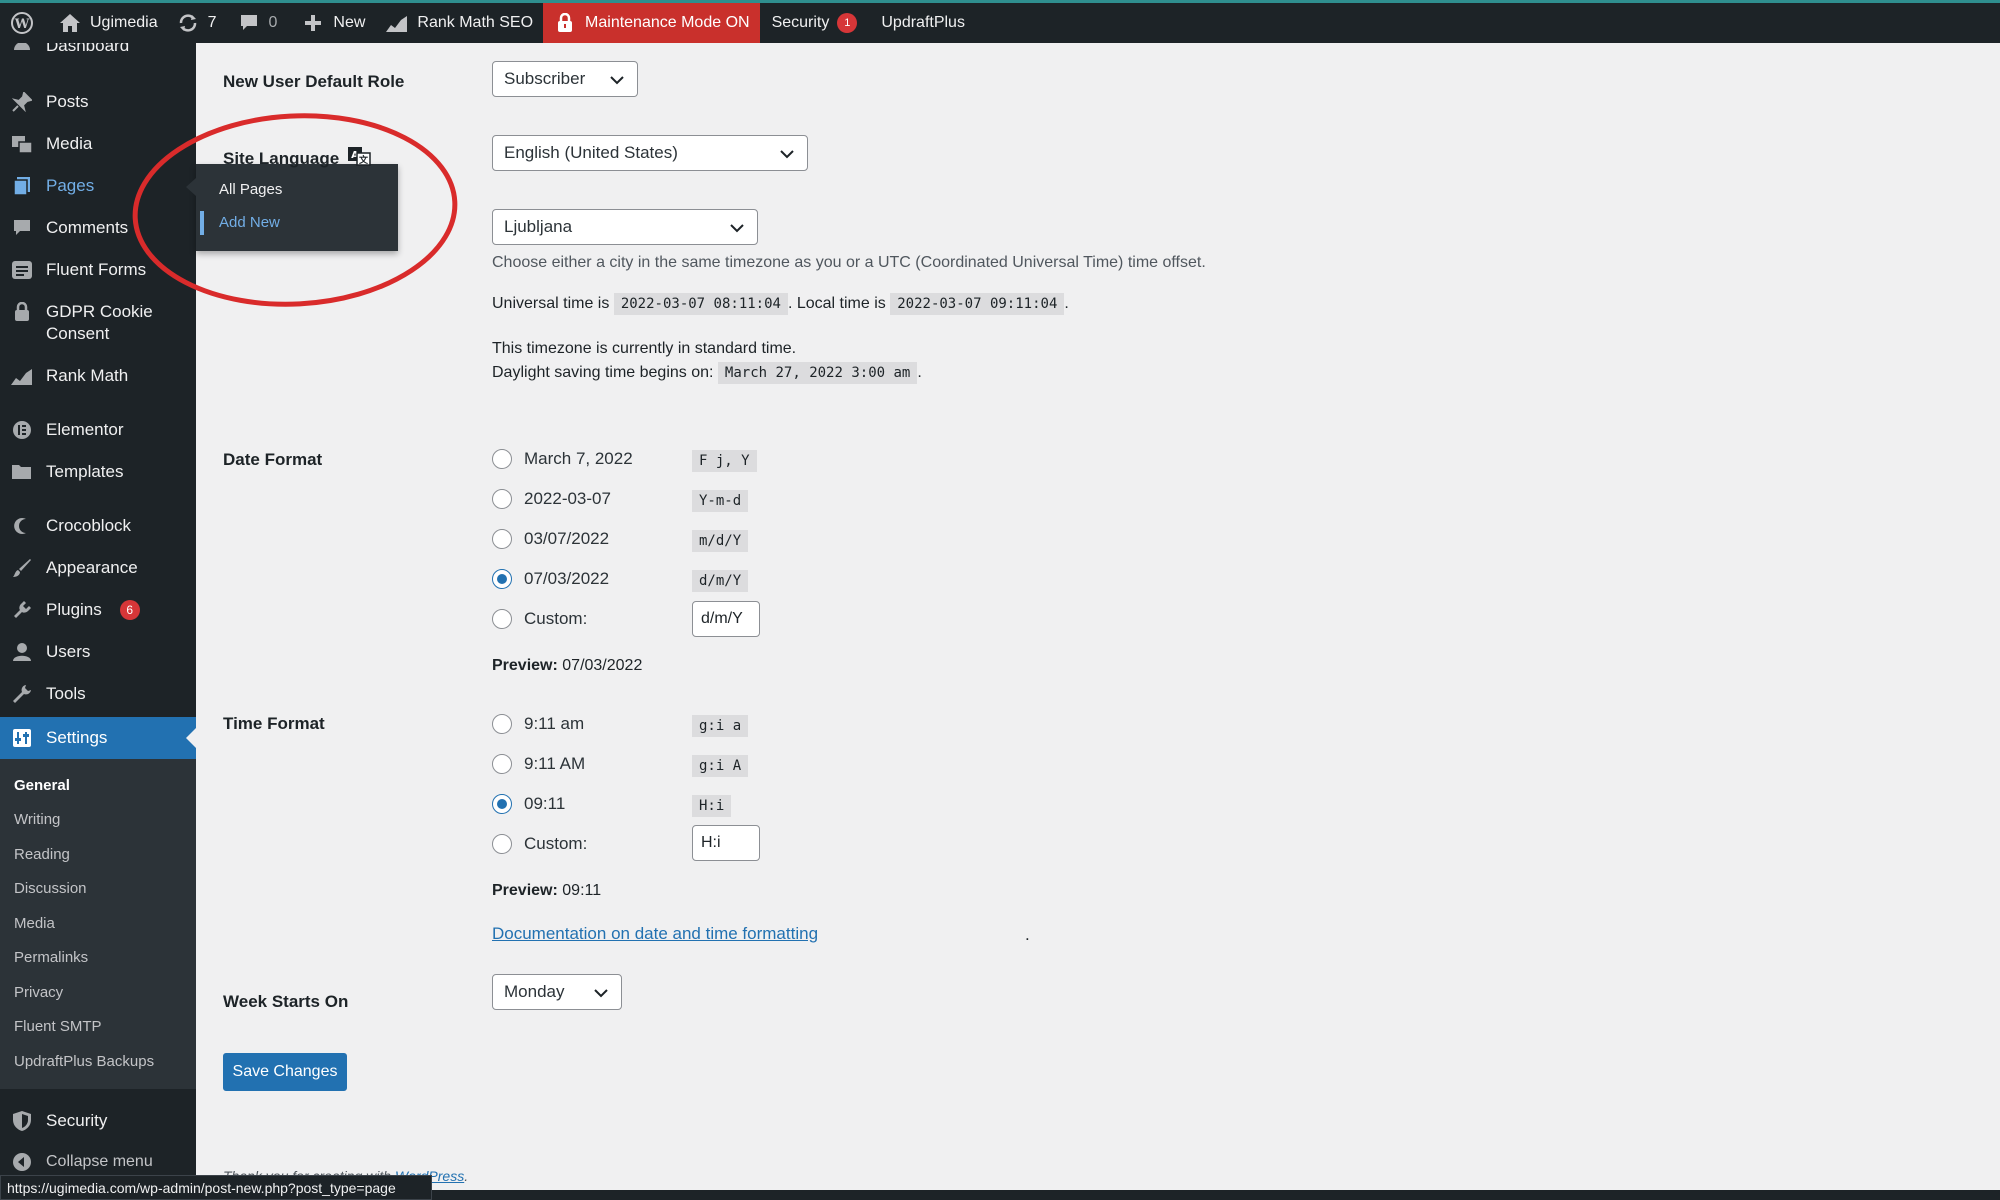 This screenshot has height=1200, width=2000. What do you see at coordinates (22, 1162) in the screenshot?
I see `collapse-icon` at bounding box center [22, 1162].